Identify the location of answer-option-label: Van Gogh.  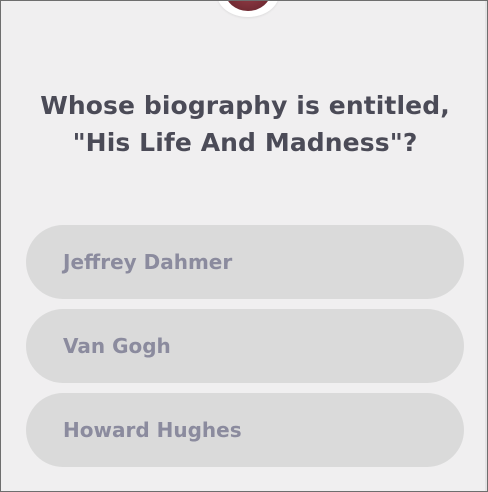
(117, 346).